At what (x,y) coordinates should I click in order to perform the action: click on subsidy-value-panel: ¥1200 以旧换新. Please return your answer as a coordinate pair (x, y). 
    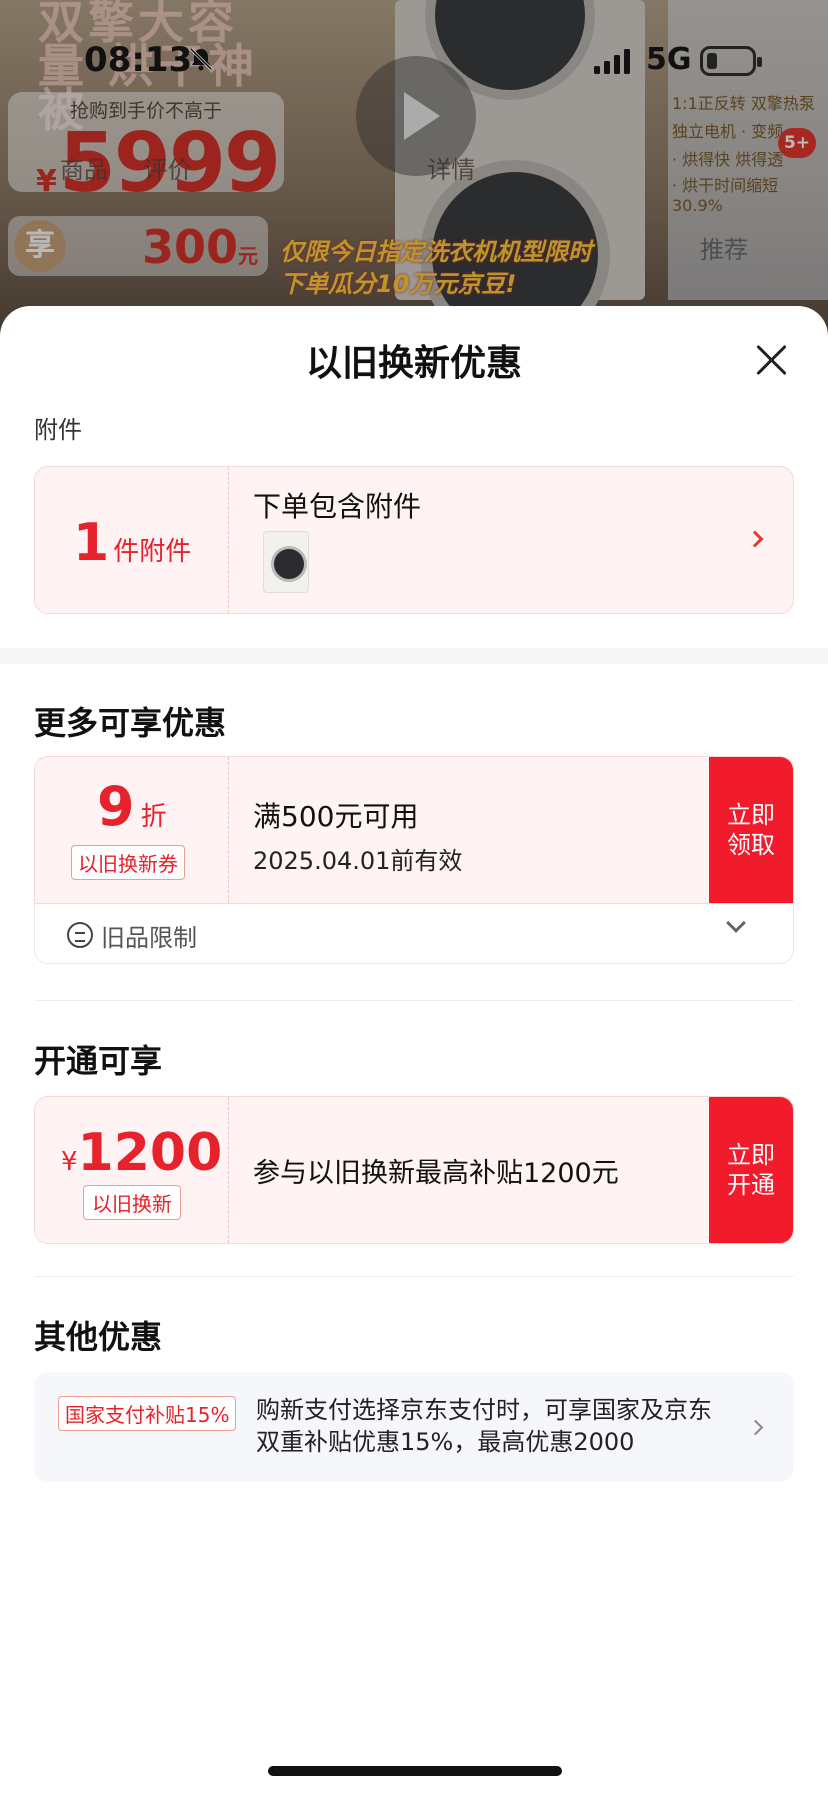
    Looking at the image, I should click on (132, 1170).